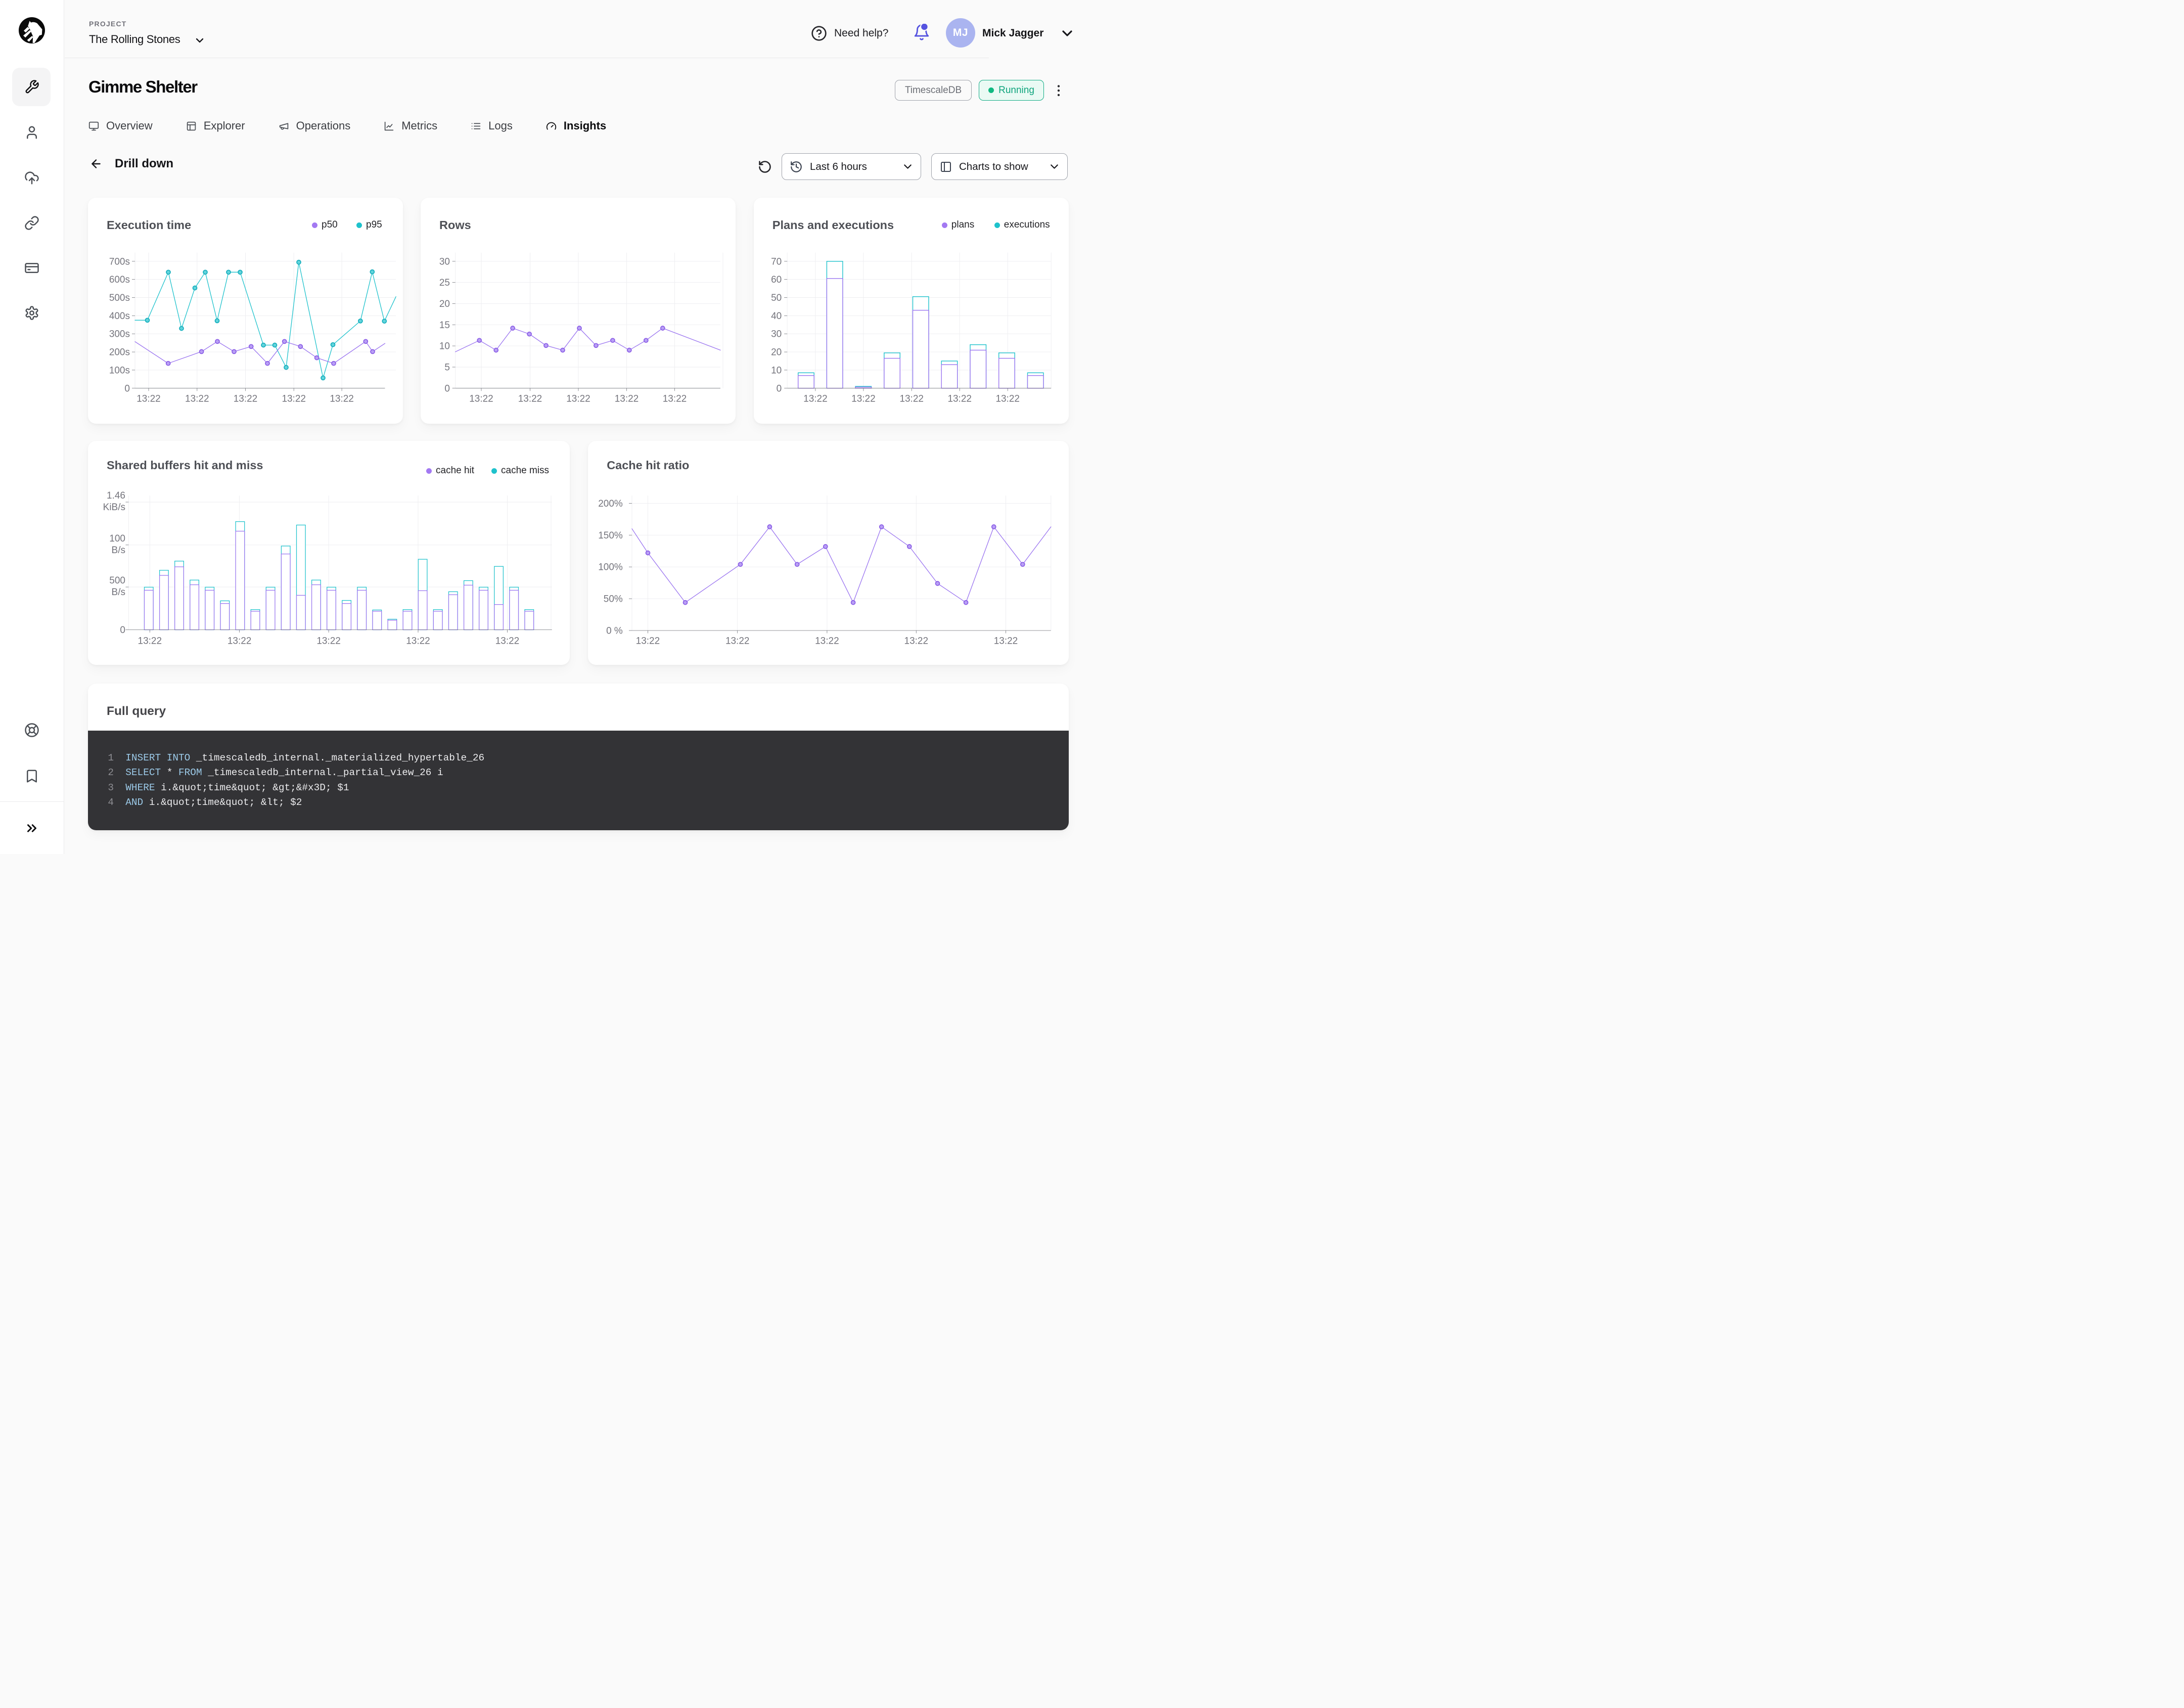 Image resolution: width=2184 pixels, height=1708 pixels. What do you see at coordinates (117, 581) in the screenshot?
I see `svg-text: 500` at bounding box center [117, 581].